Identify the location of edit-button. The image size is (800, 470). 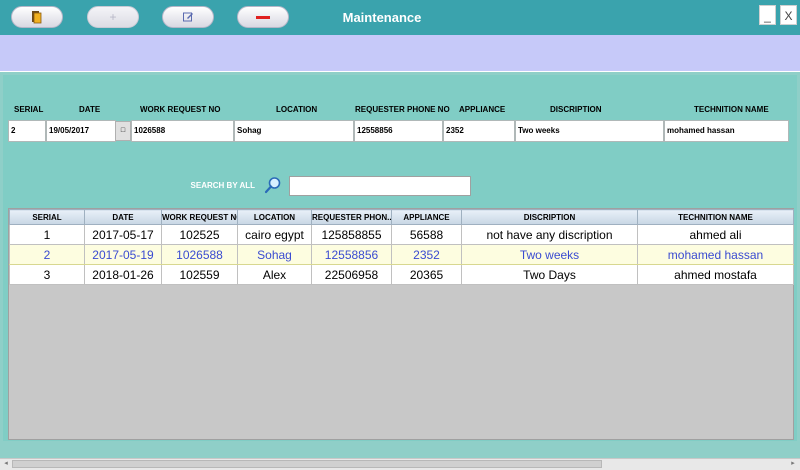
(188, 17).